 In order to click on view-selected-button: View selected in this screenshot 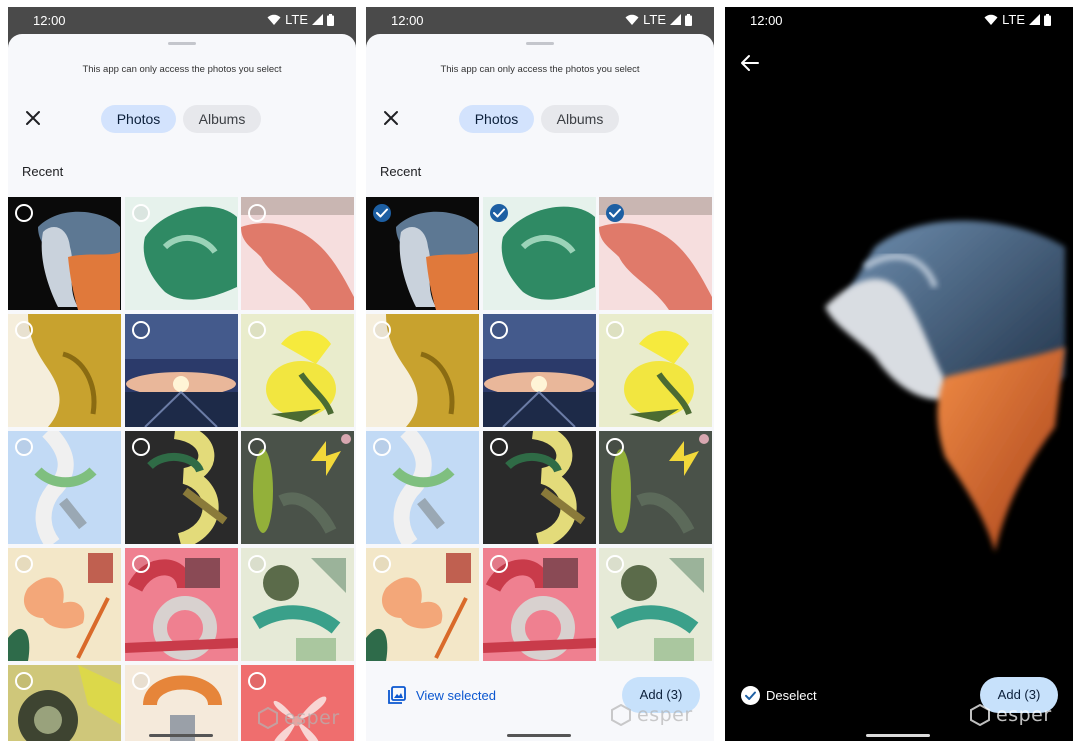, I will do `click(442, 695)`.